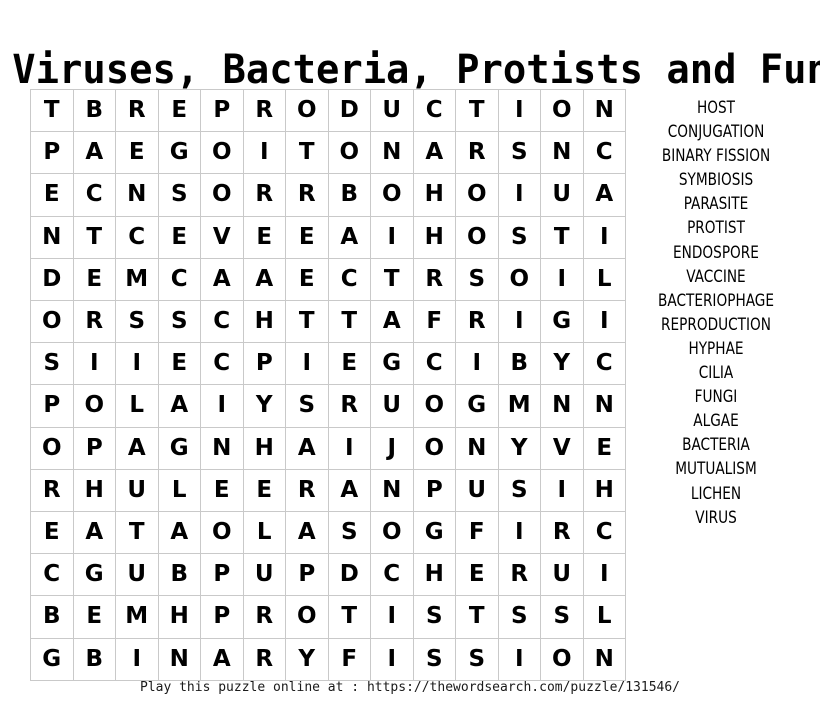 This screenshot has width=820, height=720. I want to click on grid-cell: Y, so click(519, 448).